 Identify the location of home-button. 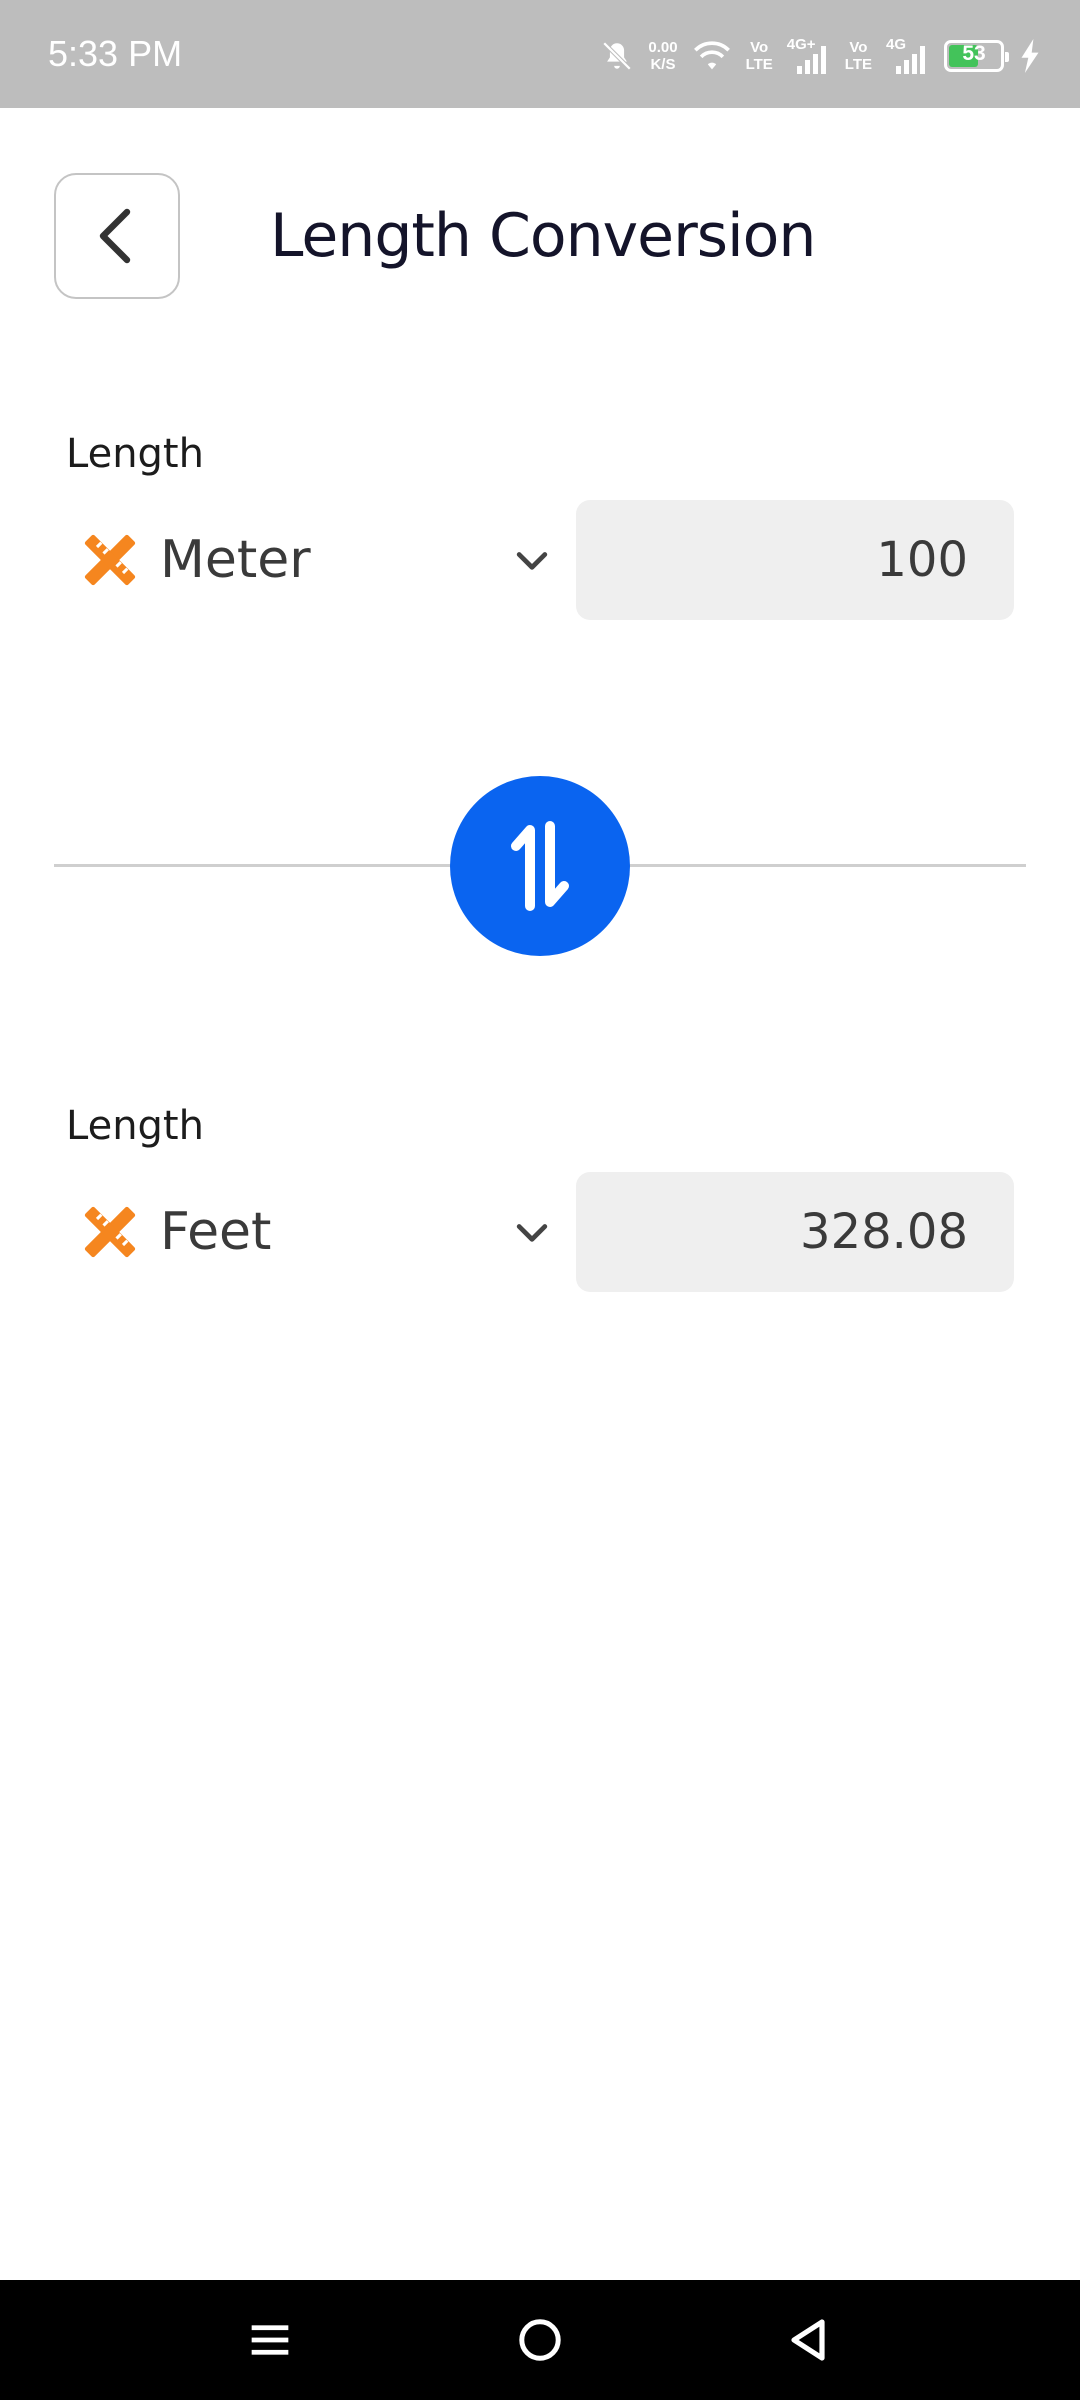
(540, 2340).